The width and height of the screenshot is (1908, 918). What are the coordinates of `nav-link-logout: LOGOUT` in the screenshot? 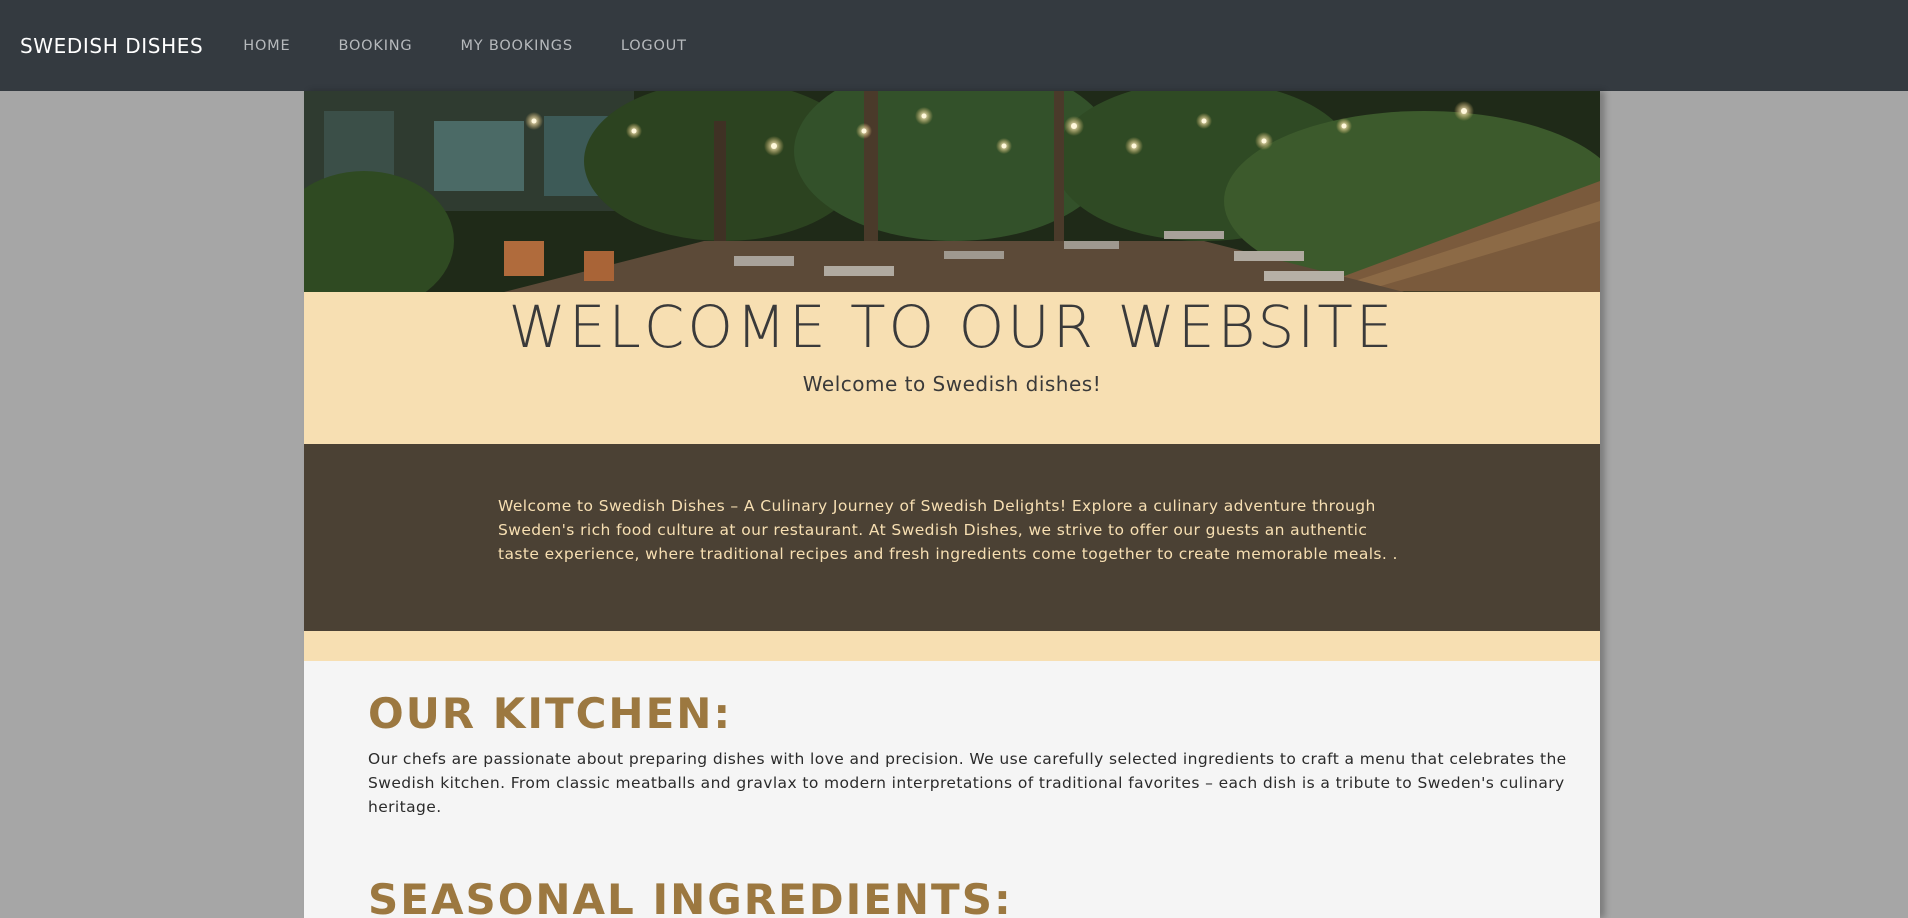 It's located at (654, 46).